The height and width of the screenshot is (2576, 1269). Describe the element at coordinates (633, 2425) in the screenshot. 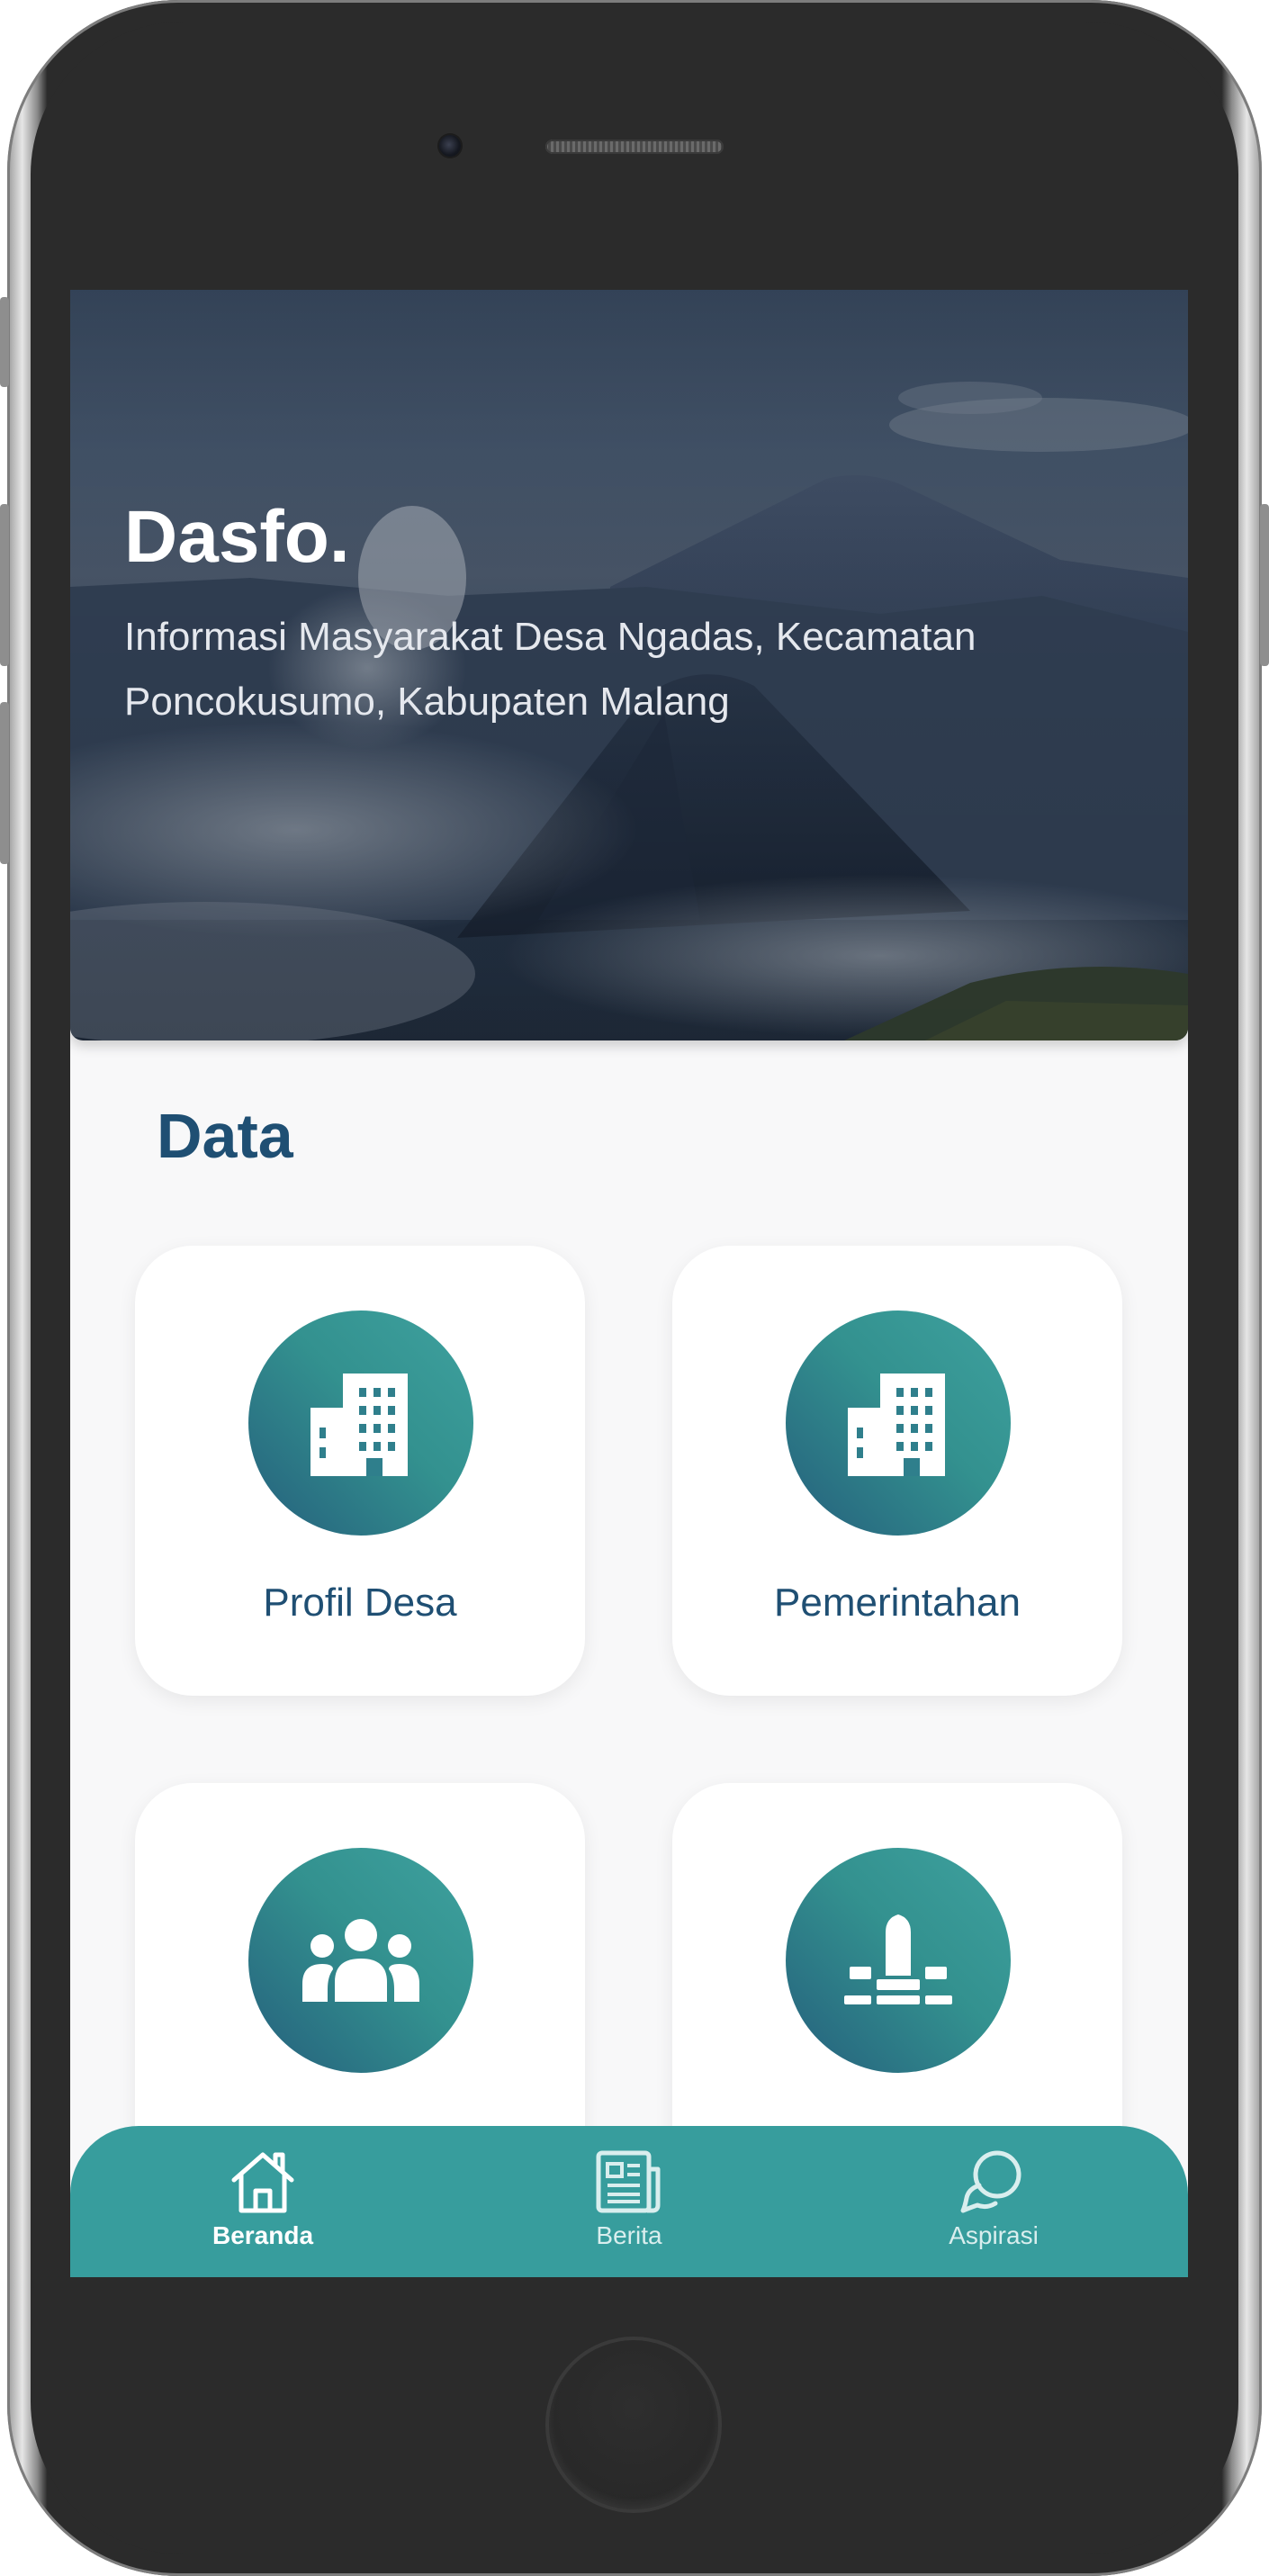

I see `home-button` at that location.